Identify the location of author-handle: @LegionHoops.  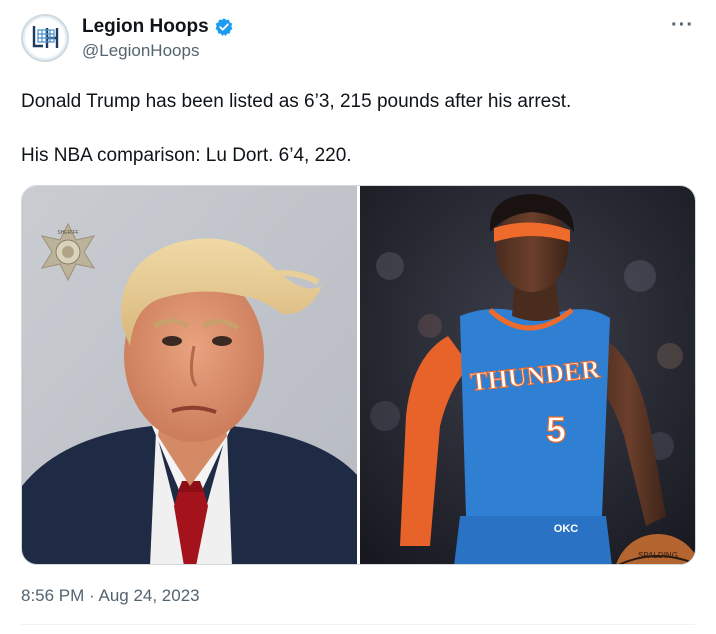
(140, 51).